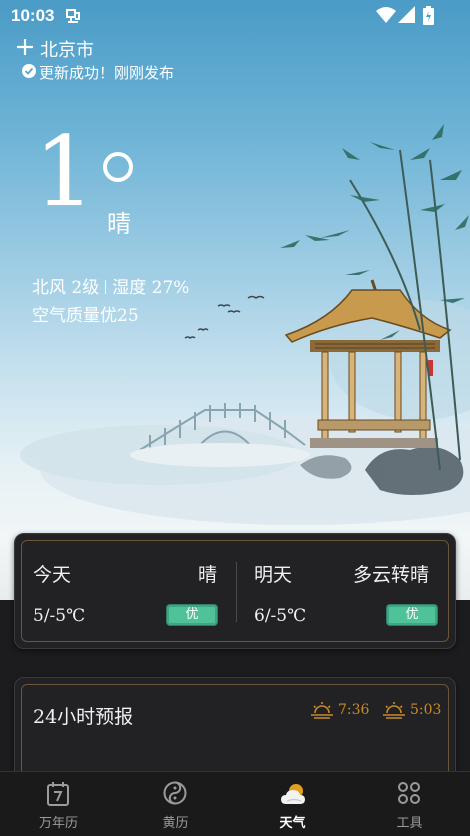 This screenshot has width=470, height=836. Describe the element at coordinates (33, 15) in the screenshot. I see `status-time: 10:03` at that location.